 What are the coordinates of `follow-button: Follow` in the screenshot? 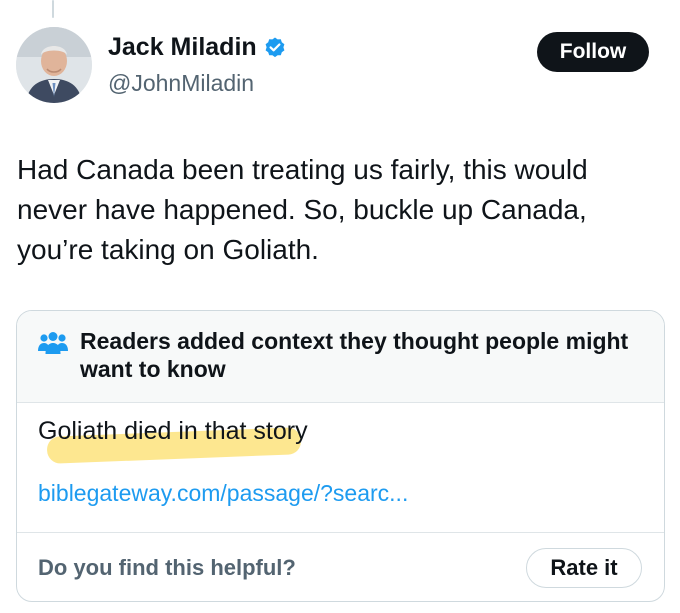 It's located at (593, 52).